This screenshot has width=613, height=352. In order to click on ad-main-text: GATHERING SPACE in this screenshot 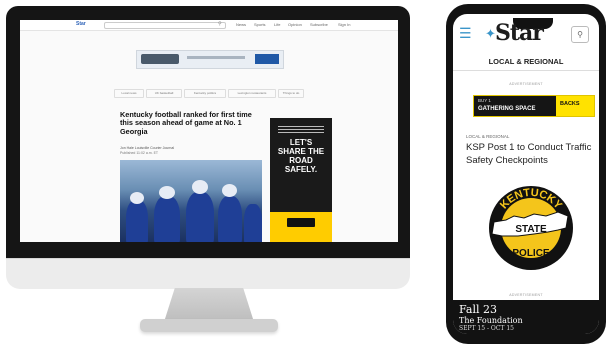, I will do `click(507, 109)`.